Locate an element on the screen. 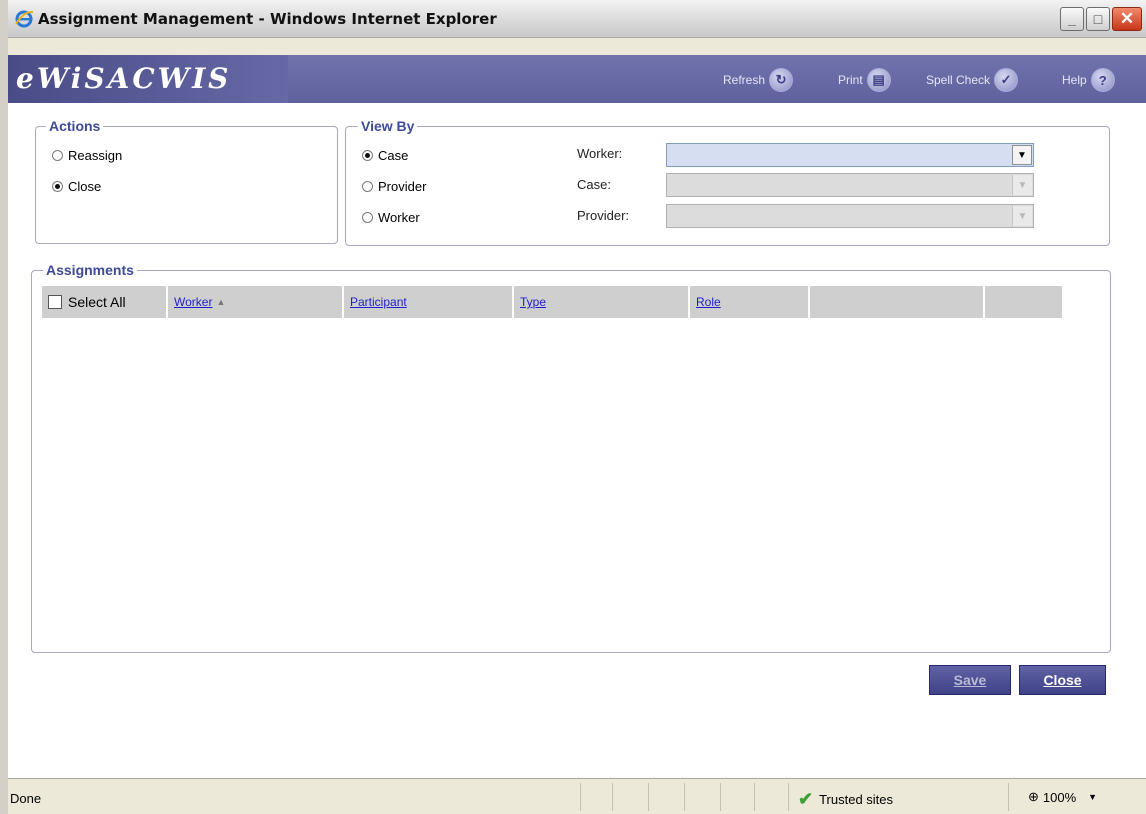  zoom-control: ⊕ 100% ▼ is located at coordinates (1062, 797).